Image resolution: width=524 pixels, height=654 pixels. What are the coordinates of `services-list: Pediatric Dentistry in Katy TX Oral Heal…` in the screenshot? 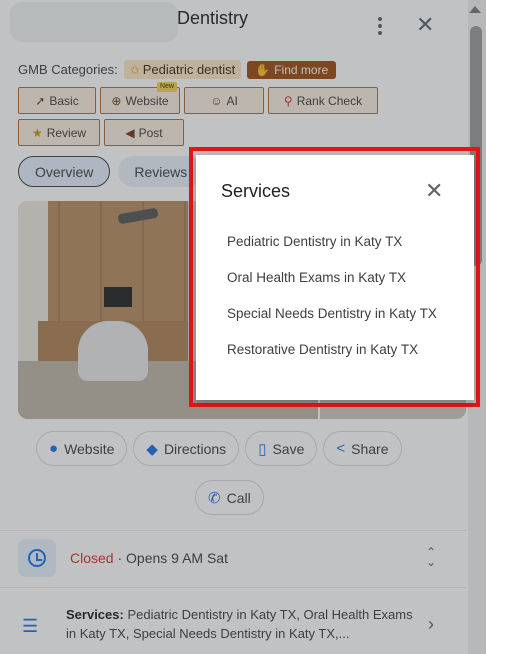 It's located at (332, 306).